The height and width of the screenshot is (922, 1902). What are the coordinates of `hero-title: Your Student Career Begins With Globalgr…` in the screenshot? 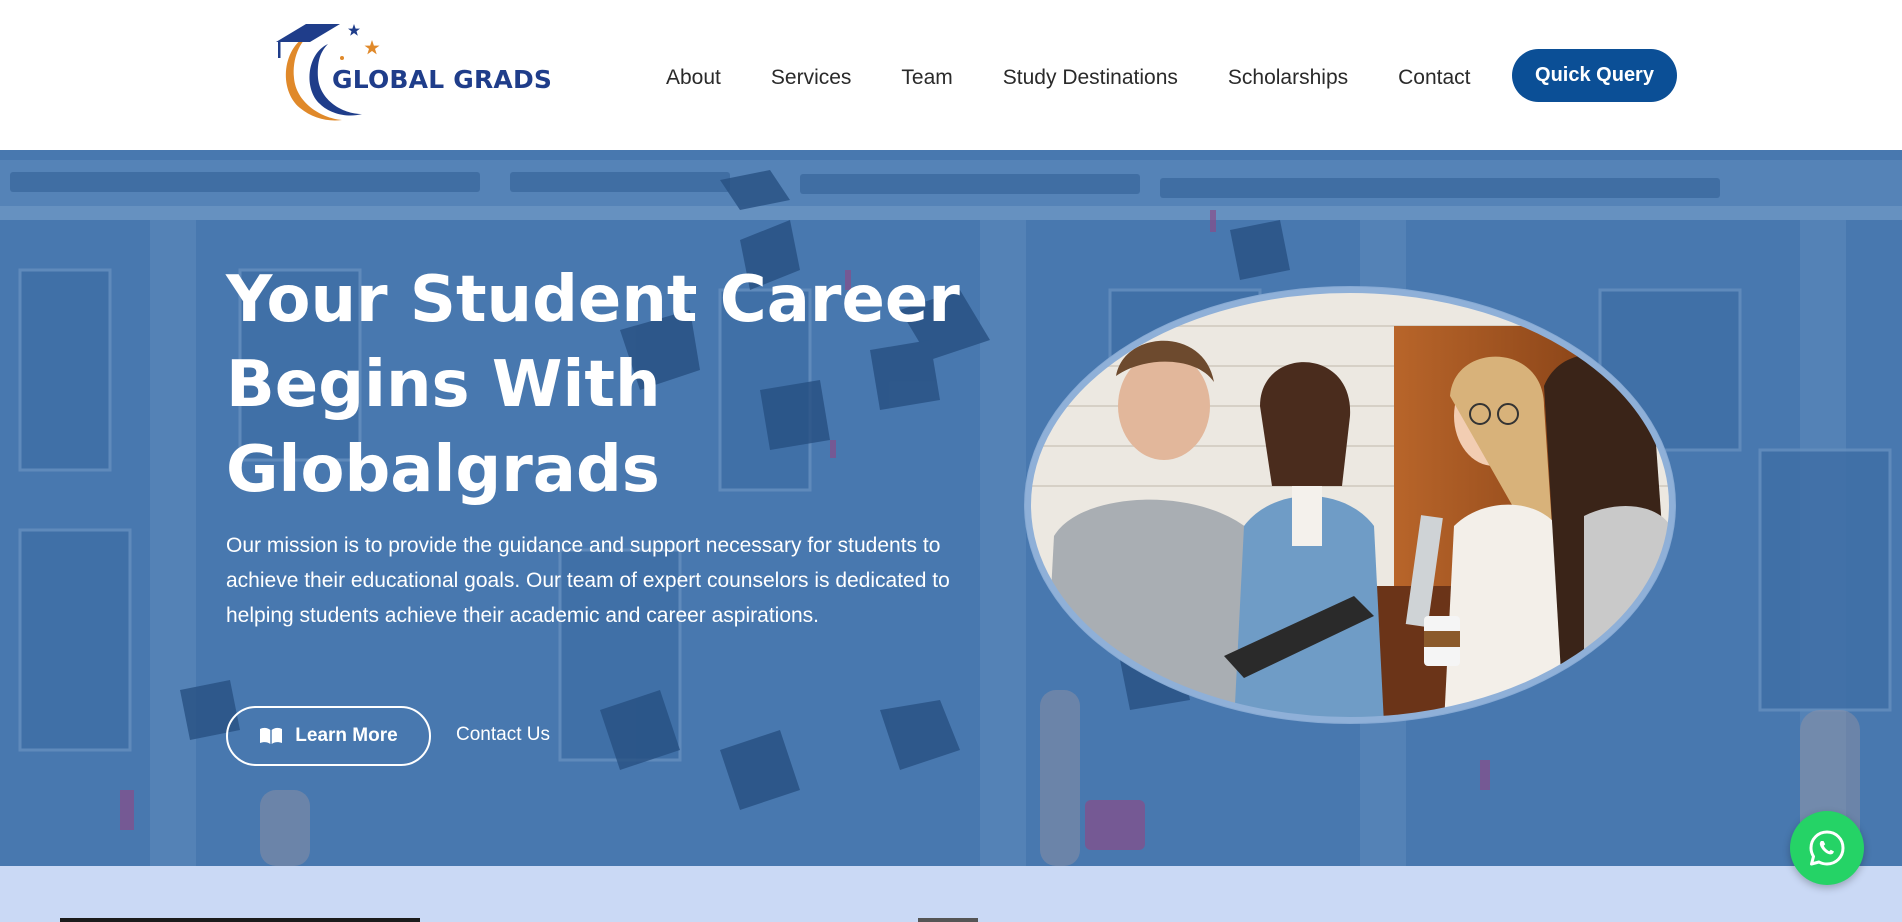 It's located at (593, 385).